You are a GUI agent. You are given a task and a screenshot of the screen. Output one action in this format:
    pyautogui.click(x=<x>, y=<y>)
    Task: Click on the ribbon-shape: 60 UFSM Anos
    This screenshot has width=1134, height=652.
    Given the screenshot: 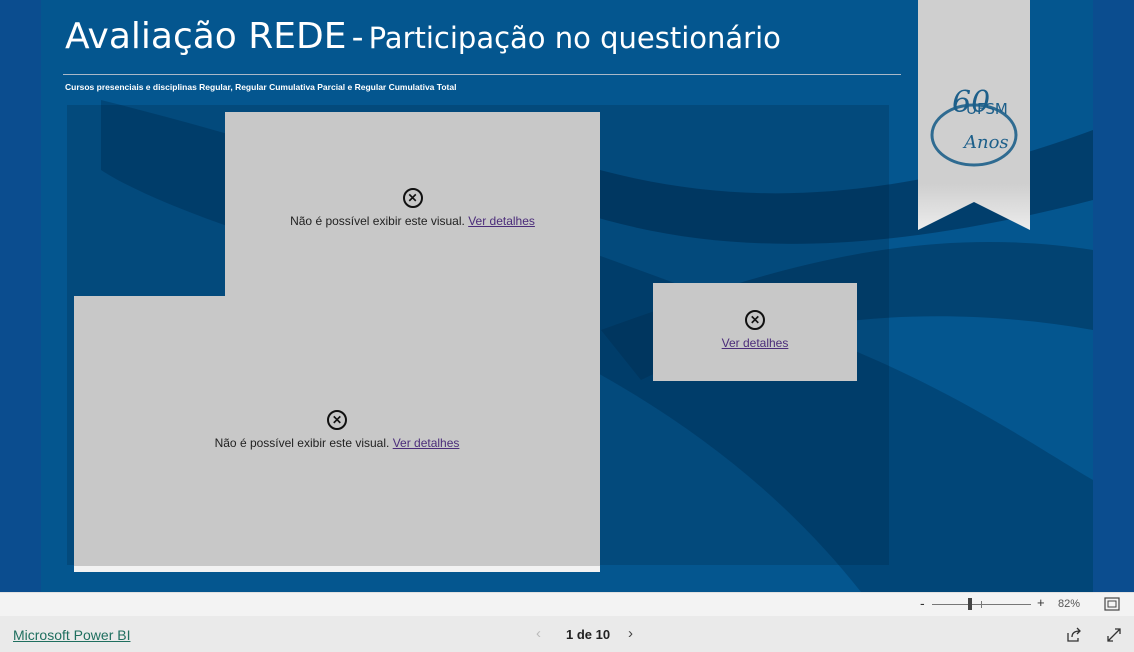 What is the action you would take?
    pyautogui.click(x=974, y=115)
    